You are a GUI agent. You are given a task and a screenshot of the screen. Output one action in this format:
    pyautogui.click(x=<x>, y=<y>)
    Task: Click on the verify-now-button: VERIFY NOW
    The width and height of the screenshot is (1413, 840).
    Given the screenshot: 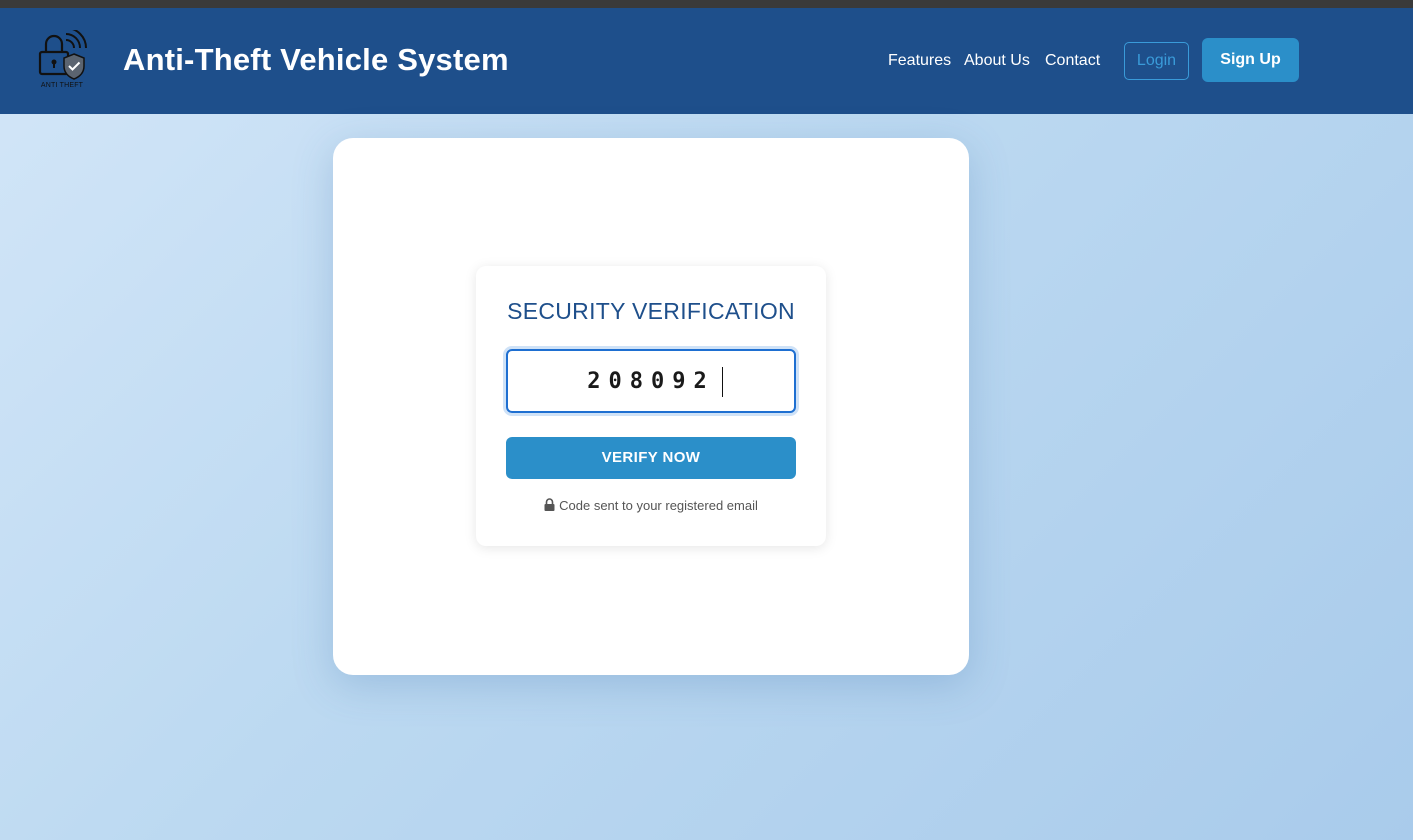 What is the action you would take?
    pyautogui.click(x=651, y=458)
    